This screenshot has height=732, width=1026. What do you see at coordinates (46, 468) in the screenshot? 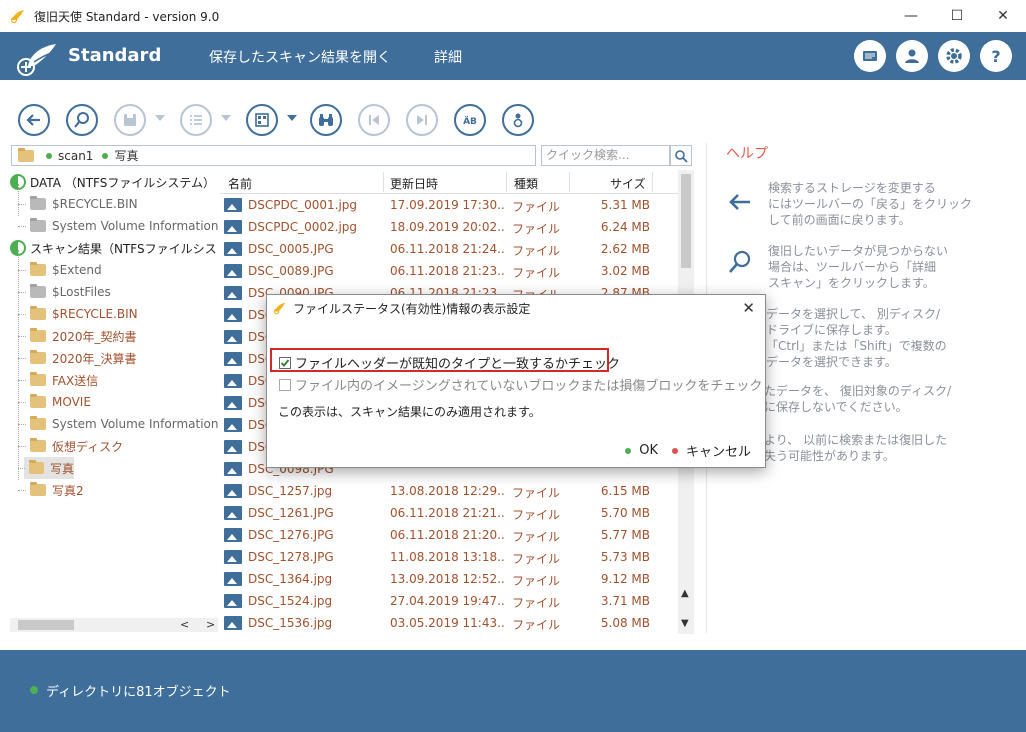
I see `tree-item: 写真` at bounding box center [46, 468].